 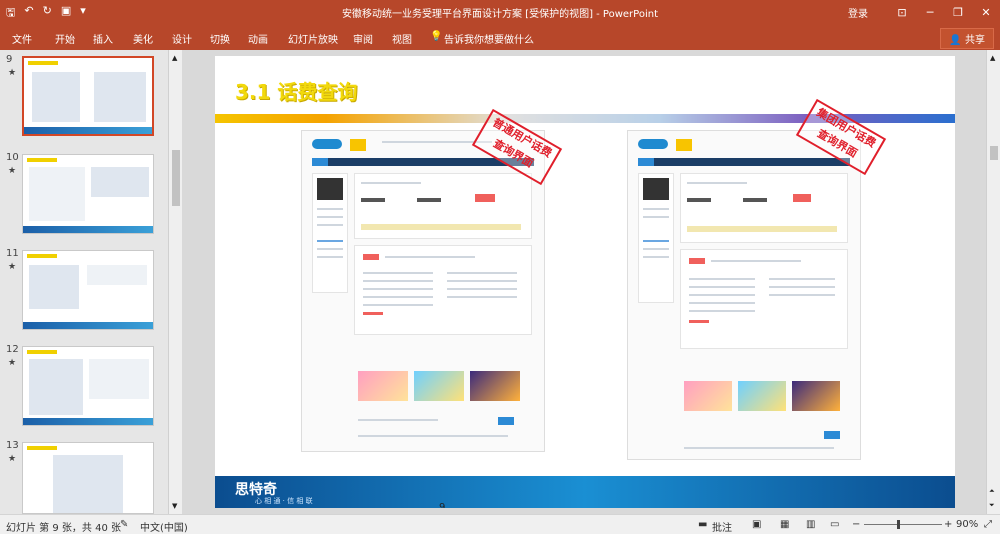 What do you see at coordinates (702, 524) in the screenshot?
I see `comments-icon: ▬` at bounding box center [702, 524].